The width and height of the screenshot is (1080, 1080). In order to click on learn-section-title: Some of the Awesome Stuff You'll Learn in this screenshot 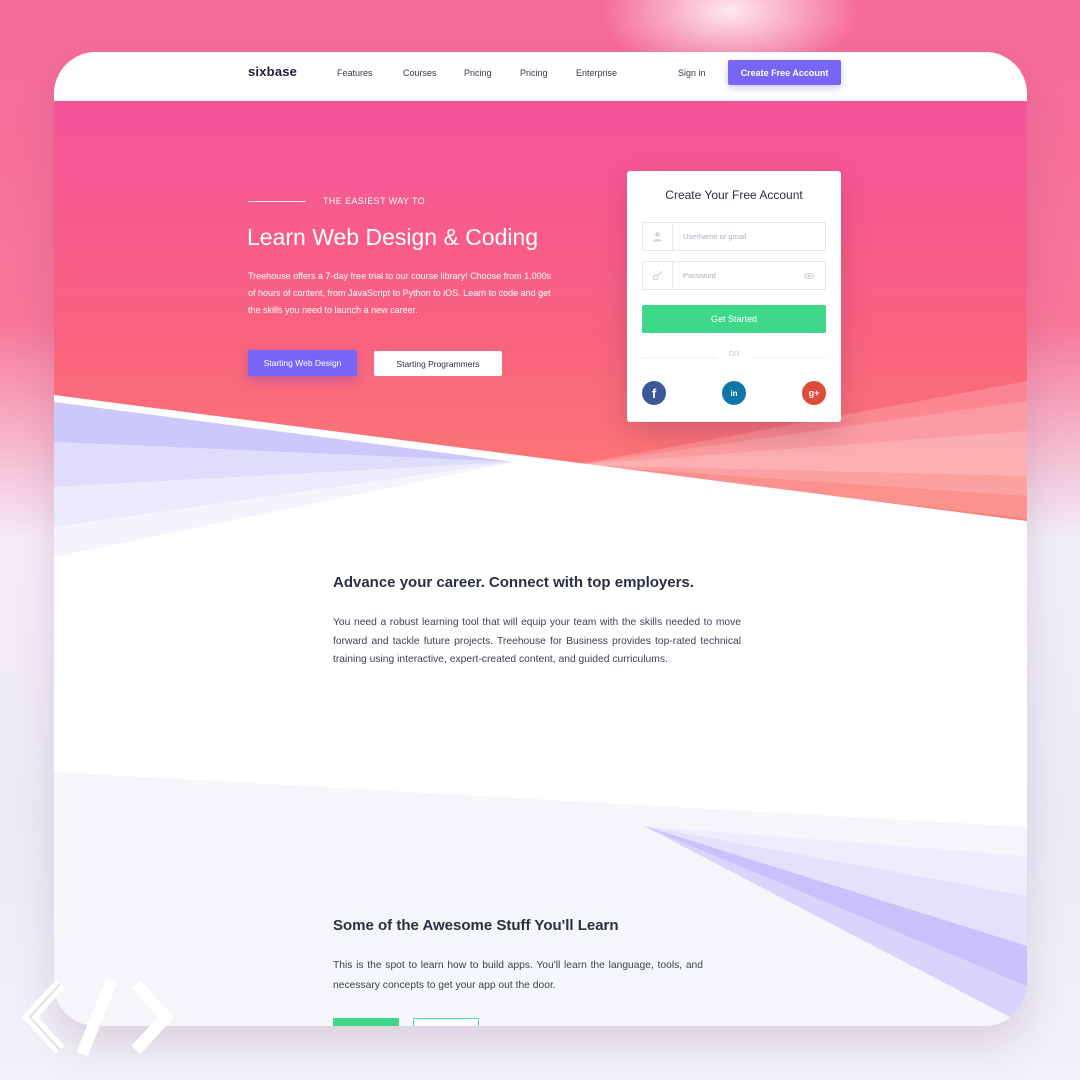, I will do `click(476, 925)`.